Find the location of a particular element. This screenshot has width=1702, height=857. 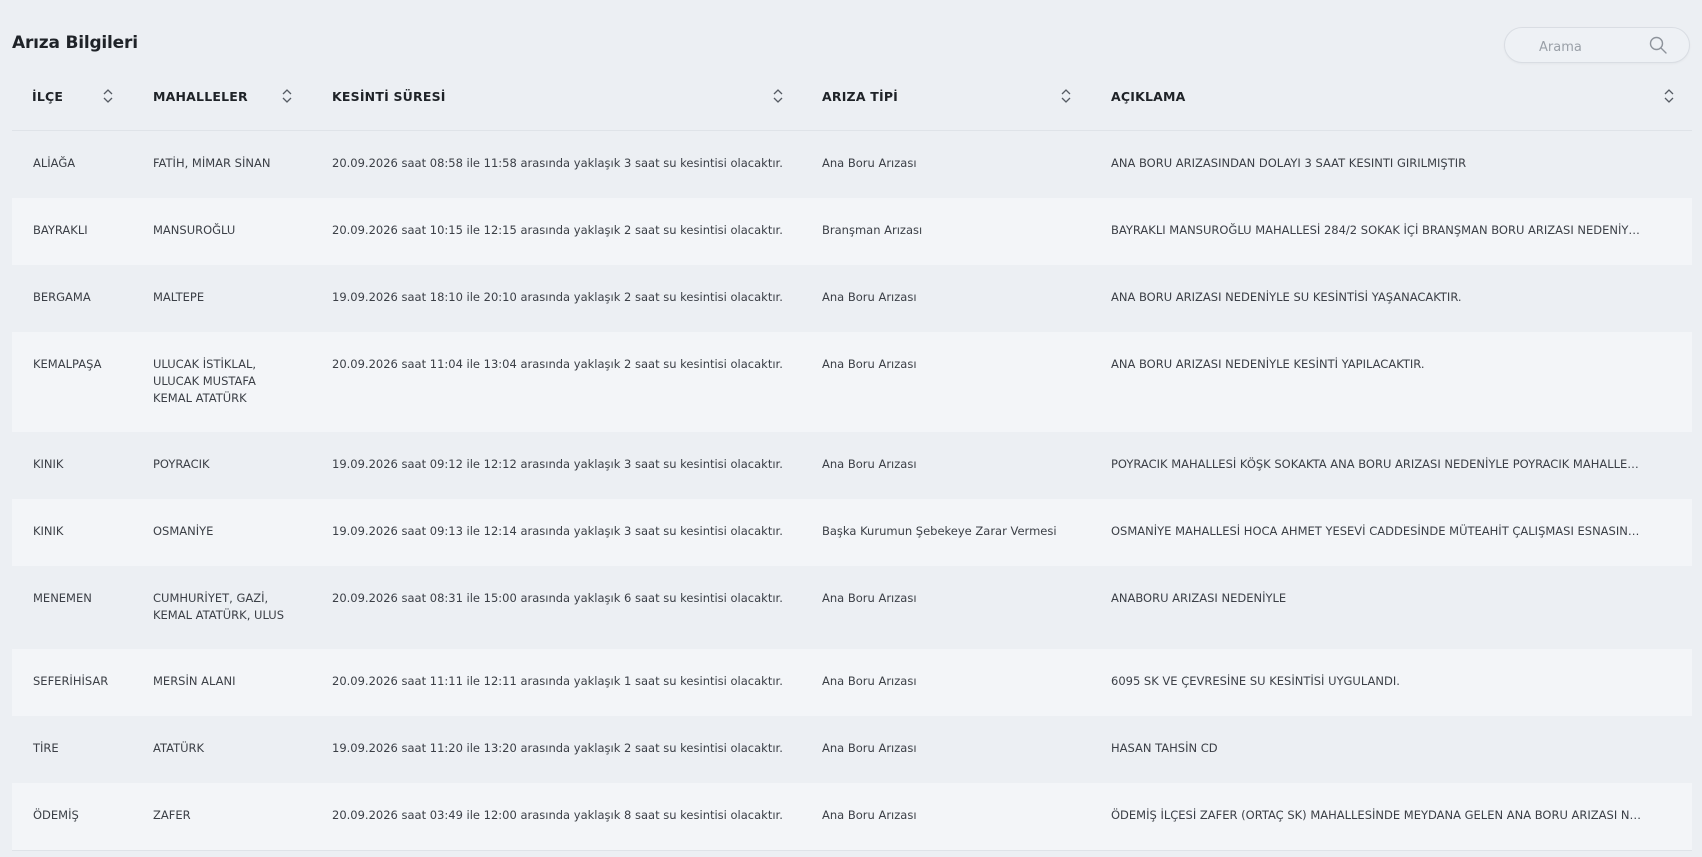

search-icon is located at coordinates (1658, 45).